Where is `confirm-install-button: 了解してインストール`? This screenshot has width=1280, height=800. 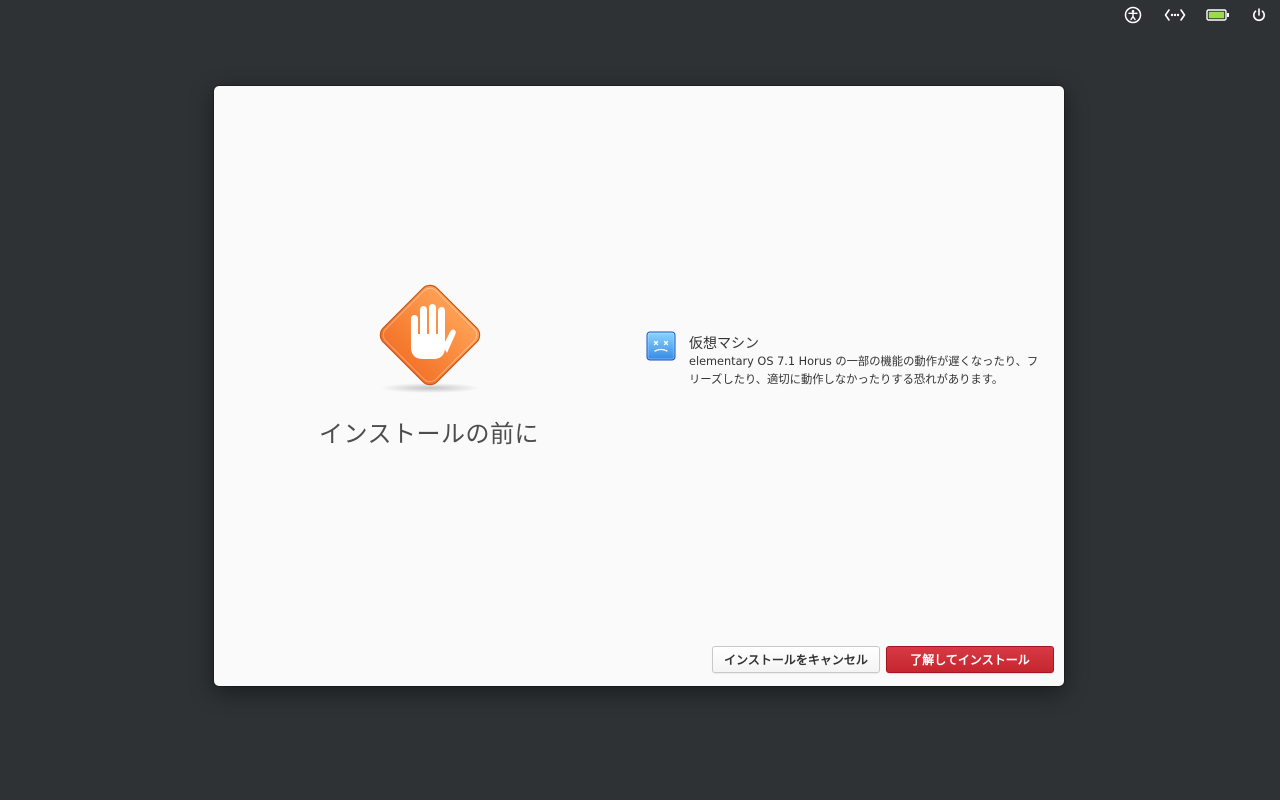
confirm-install-button: 了解してインストール is located at coordinates (970, 659).